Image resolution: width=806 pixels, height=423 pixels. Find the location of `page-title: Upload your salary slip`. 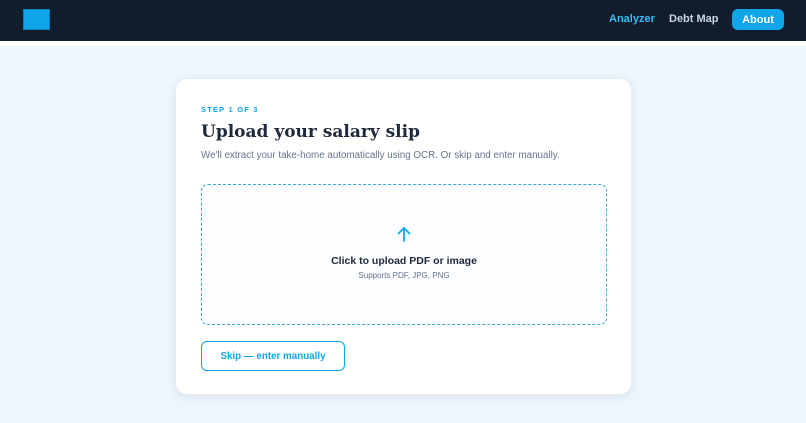

page-title: Upload your salary slip is located at coordinates (310, 132).